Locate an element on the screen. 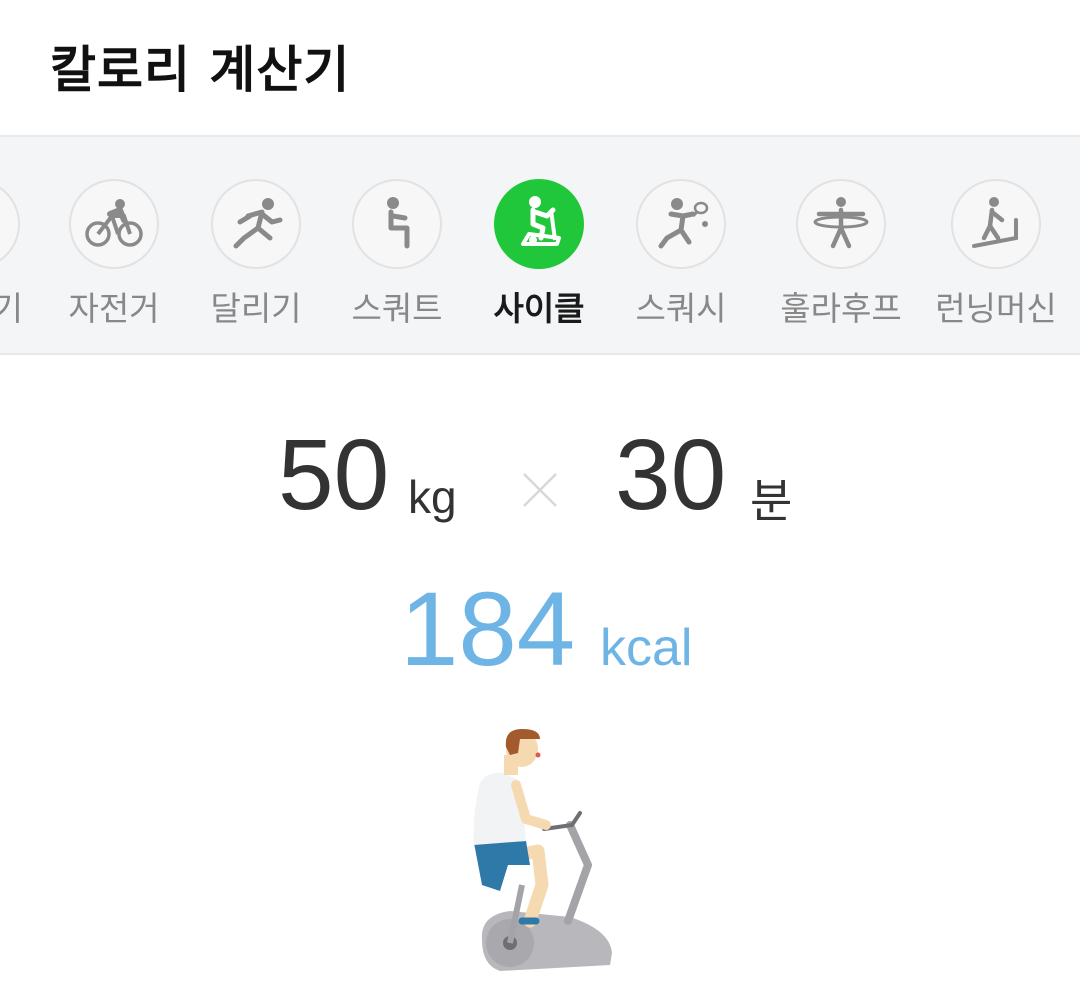 The image size is (1080, 985). tab-squash: 스쿼시 is located at coordinates (681, 245).